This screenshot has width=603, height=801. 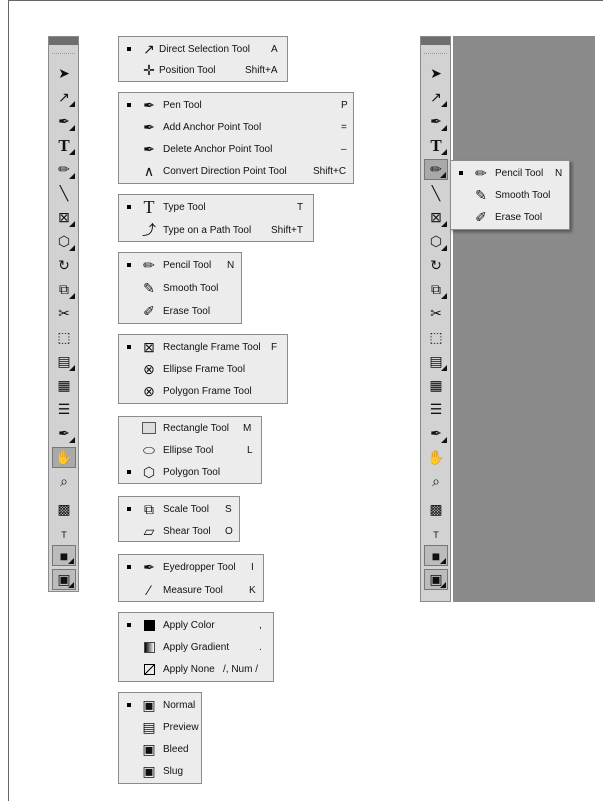 I want to click on menu-item-scale: Scale Tool, so click(x=186, y=509).